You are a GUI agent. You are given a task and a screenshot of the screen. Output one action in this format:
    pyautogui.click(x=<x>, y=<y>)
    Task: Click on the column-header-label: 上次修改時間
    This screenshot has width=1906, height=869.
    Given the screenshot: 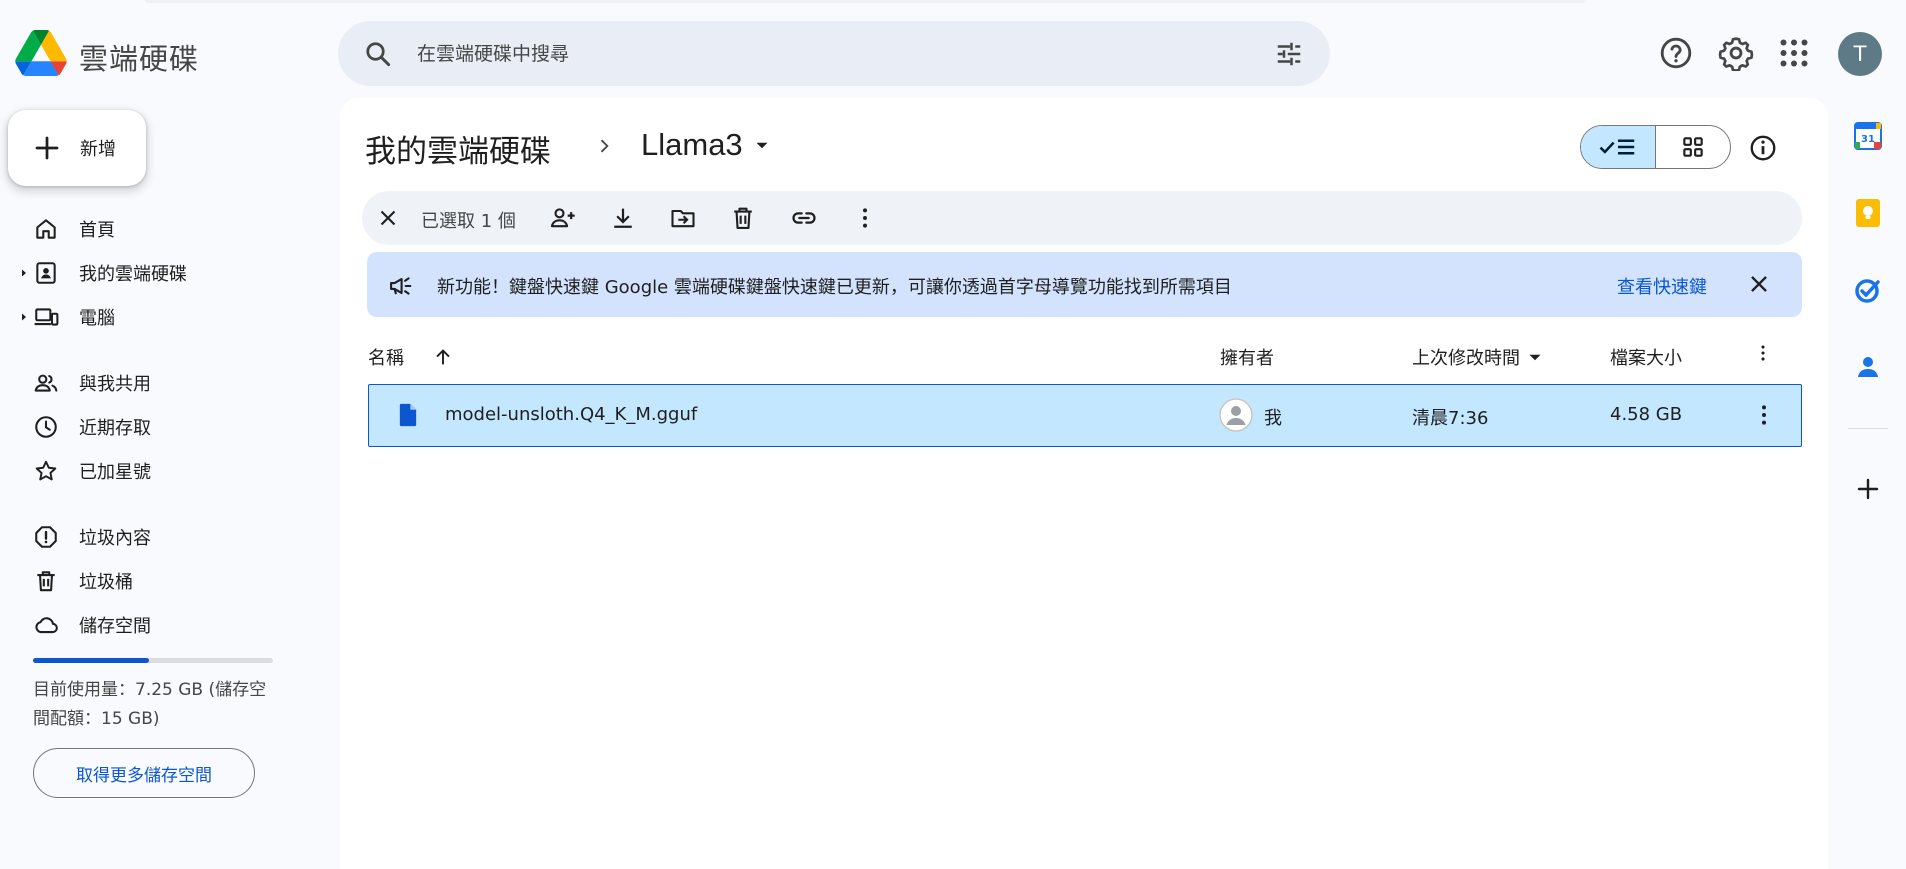 What is the action you would take?
    pyautogui.click(x=1466, y=358)
    